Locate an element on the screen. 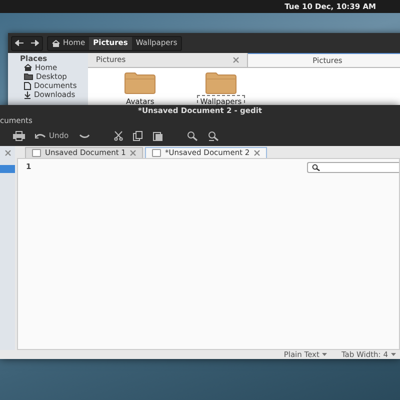  redo-icon is located at coordinates (84, 136).